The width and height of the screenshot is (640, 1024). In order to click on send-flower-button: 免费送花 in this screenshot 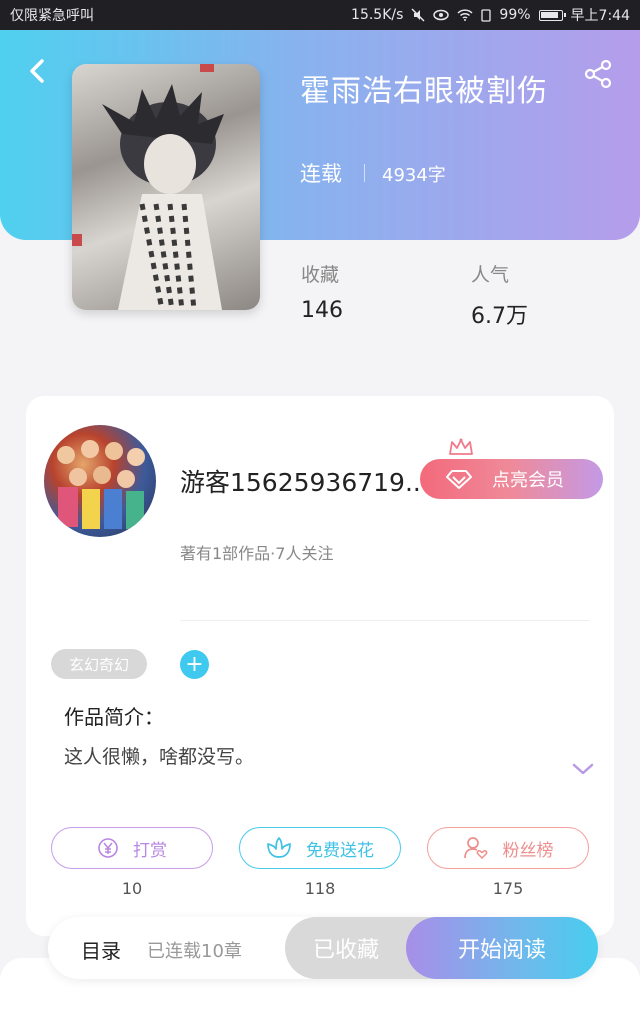, I will do `click(320, 848)`.